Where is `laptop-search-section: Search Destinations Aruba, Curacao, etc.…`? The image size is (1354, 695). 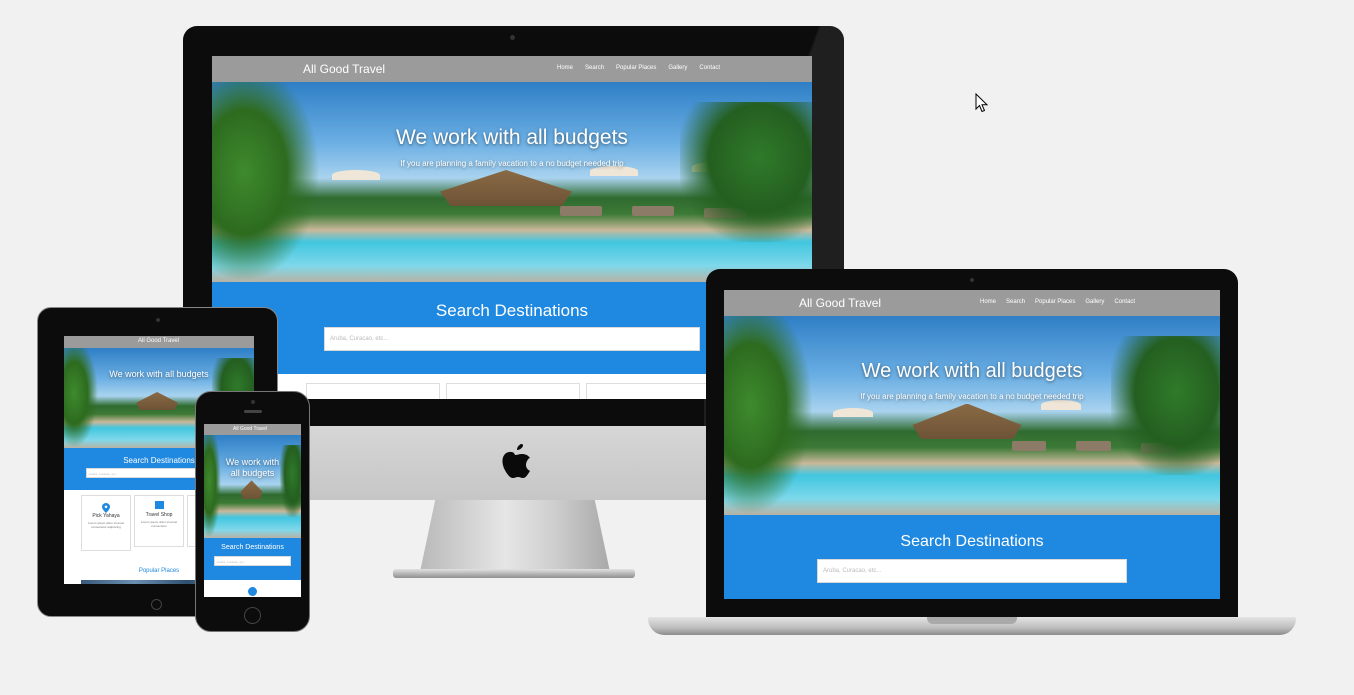
laptop-search-section: Search Destinations Aruba, Curacao, etc.… is located at coordinates (972, 557).